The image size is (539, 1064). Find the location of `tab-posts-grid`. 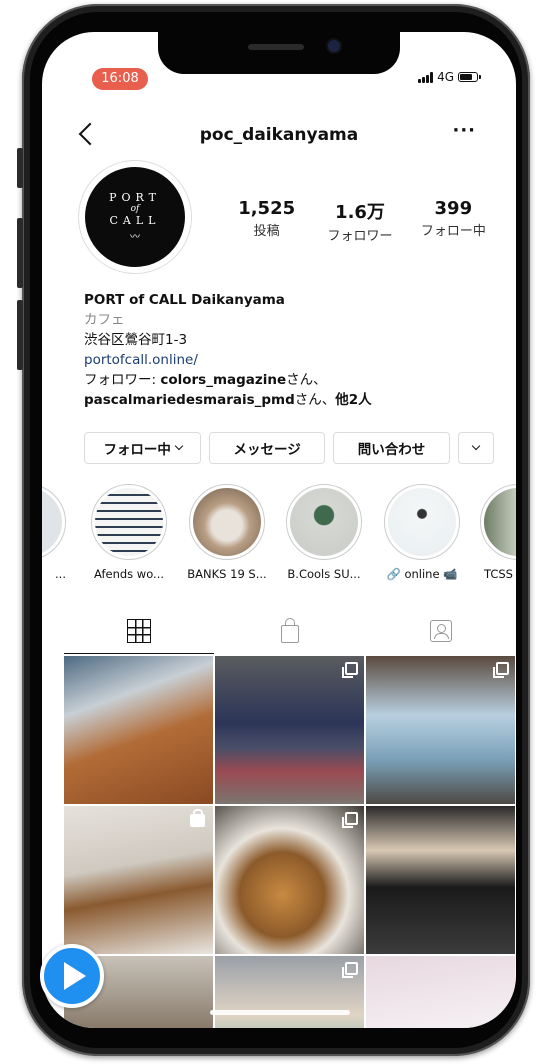

tab-posts-grid is located at coordinates (139, 631).